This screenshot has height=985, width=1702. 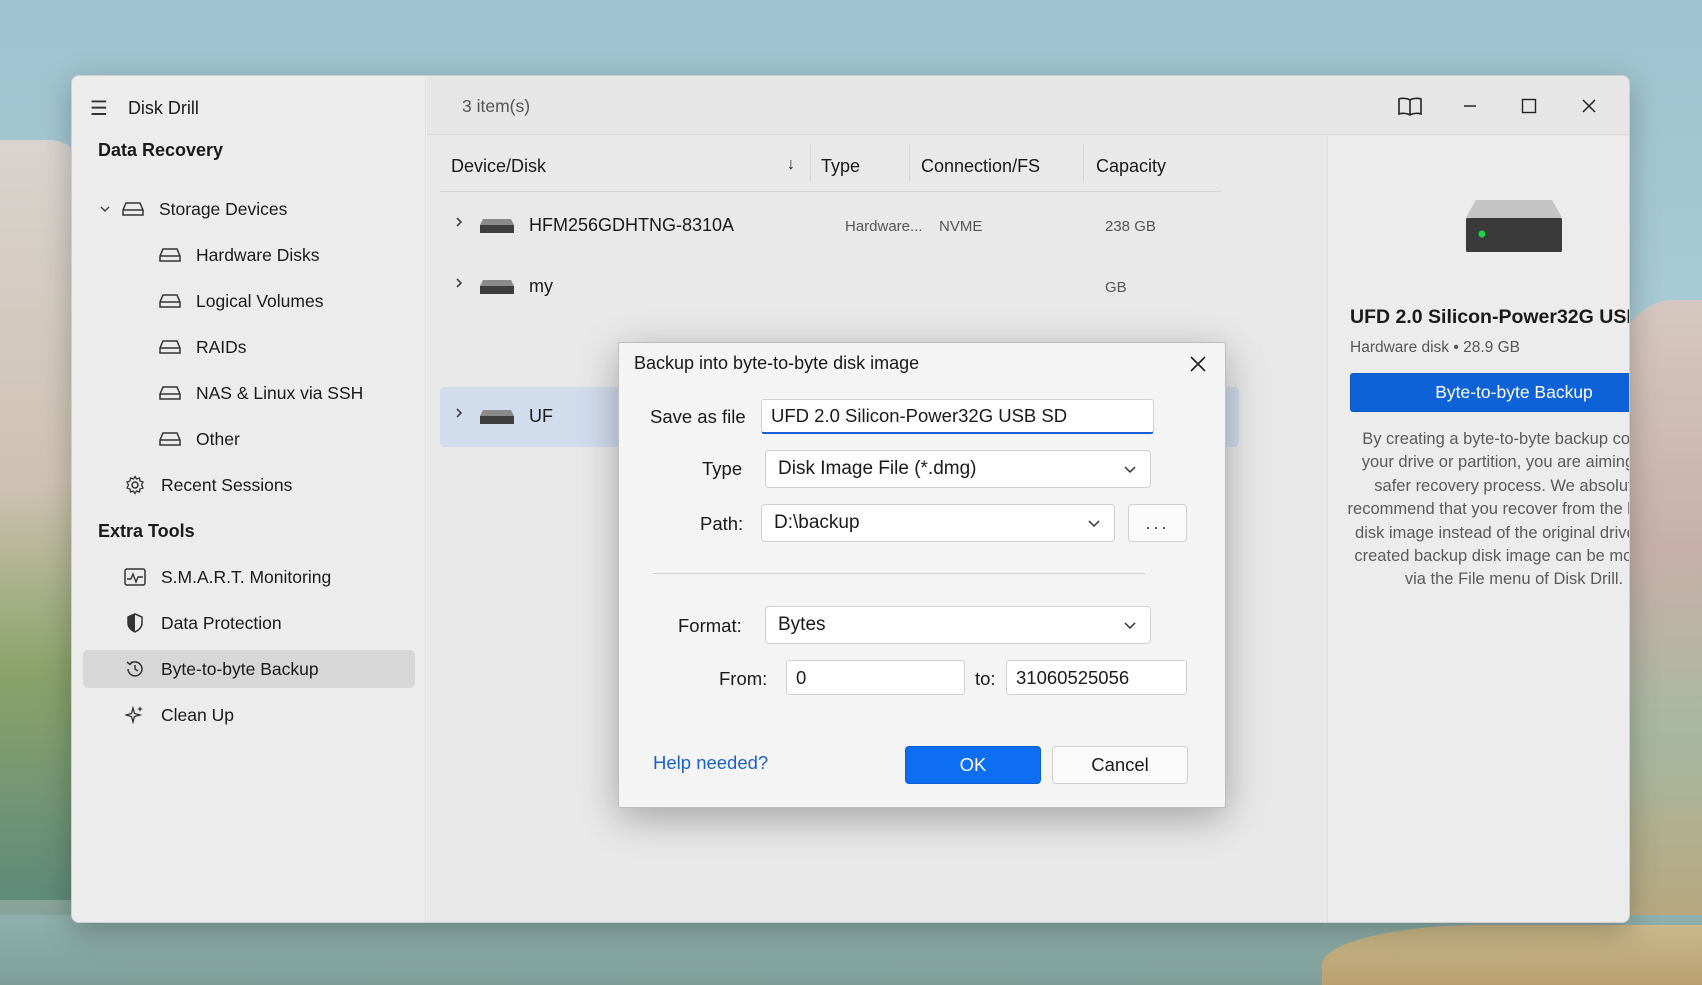 What do you see at coordinates (831, 191) in the screenshot?
I see `header-divider` at bounding box center [831, 191].